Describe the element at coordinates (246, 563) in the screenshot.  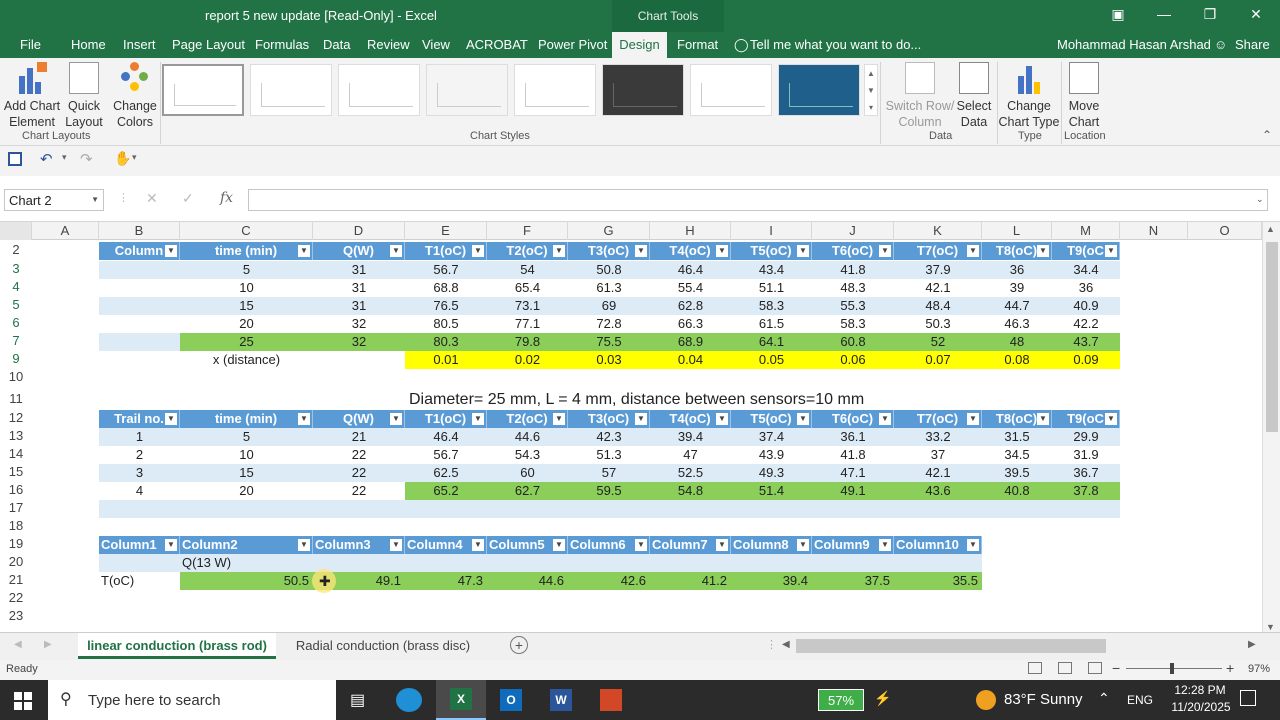
I see `table3-cell: Q(13 W)` at that location.